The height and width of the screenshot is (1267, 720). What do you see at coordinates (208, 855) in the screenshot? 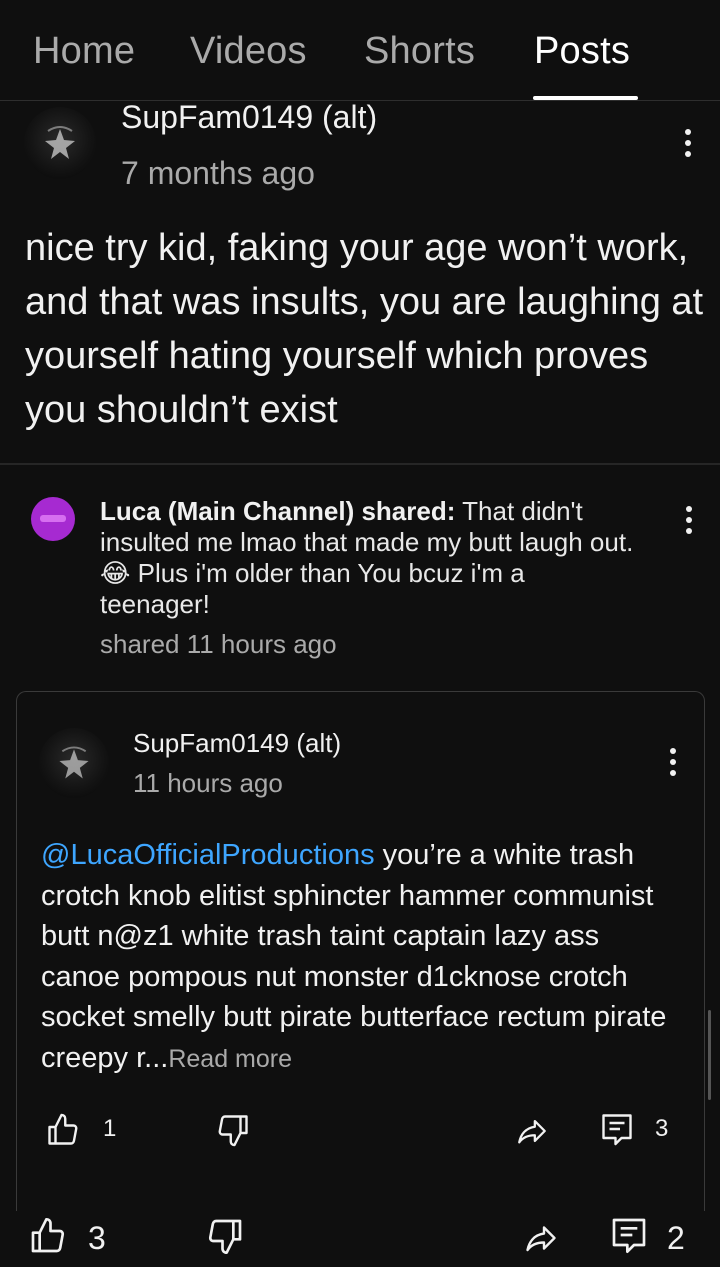
I see `mention-link: @LucaOfficialProductions` at bounding box center [208, 855].